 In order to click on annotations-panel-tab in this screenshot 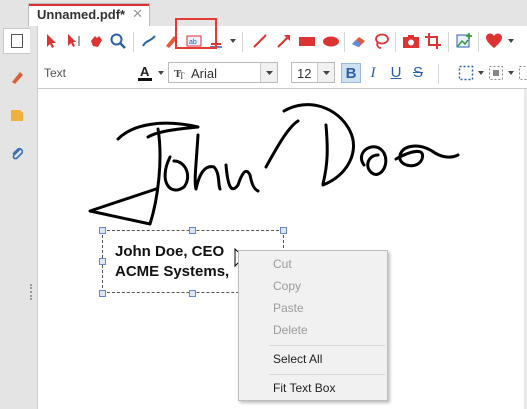, I will do `click(16, 77)`.